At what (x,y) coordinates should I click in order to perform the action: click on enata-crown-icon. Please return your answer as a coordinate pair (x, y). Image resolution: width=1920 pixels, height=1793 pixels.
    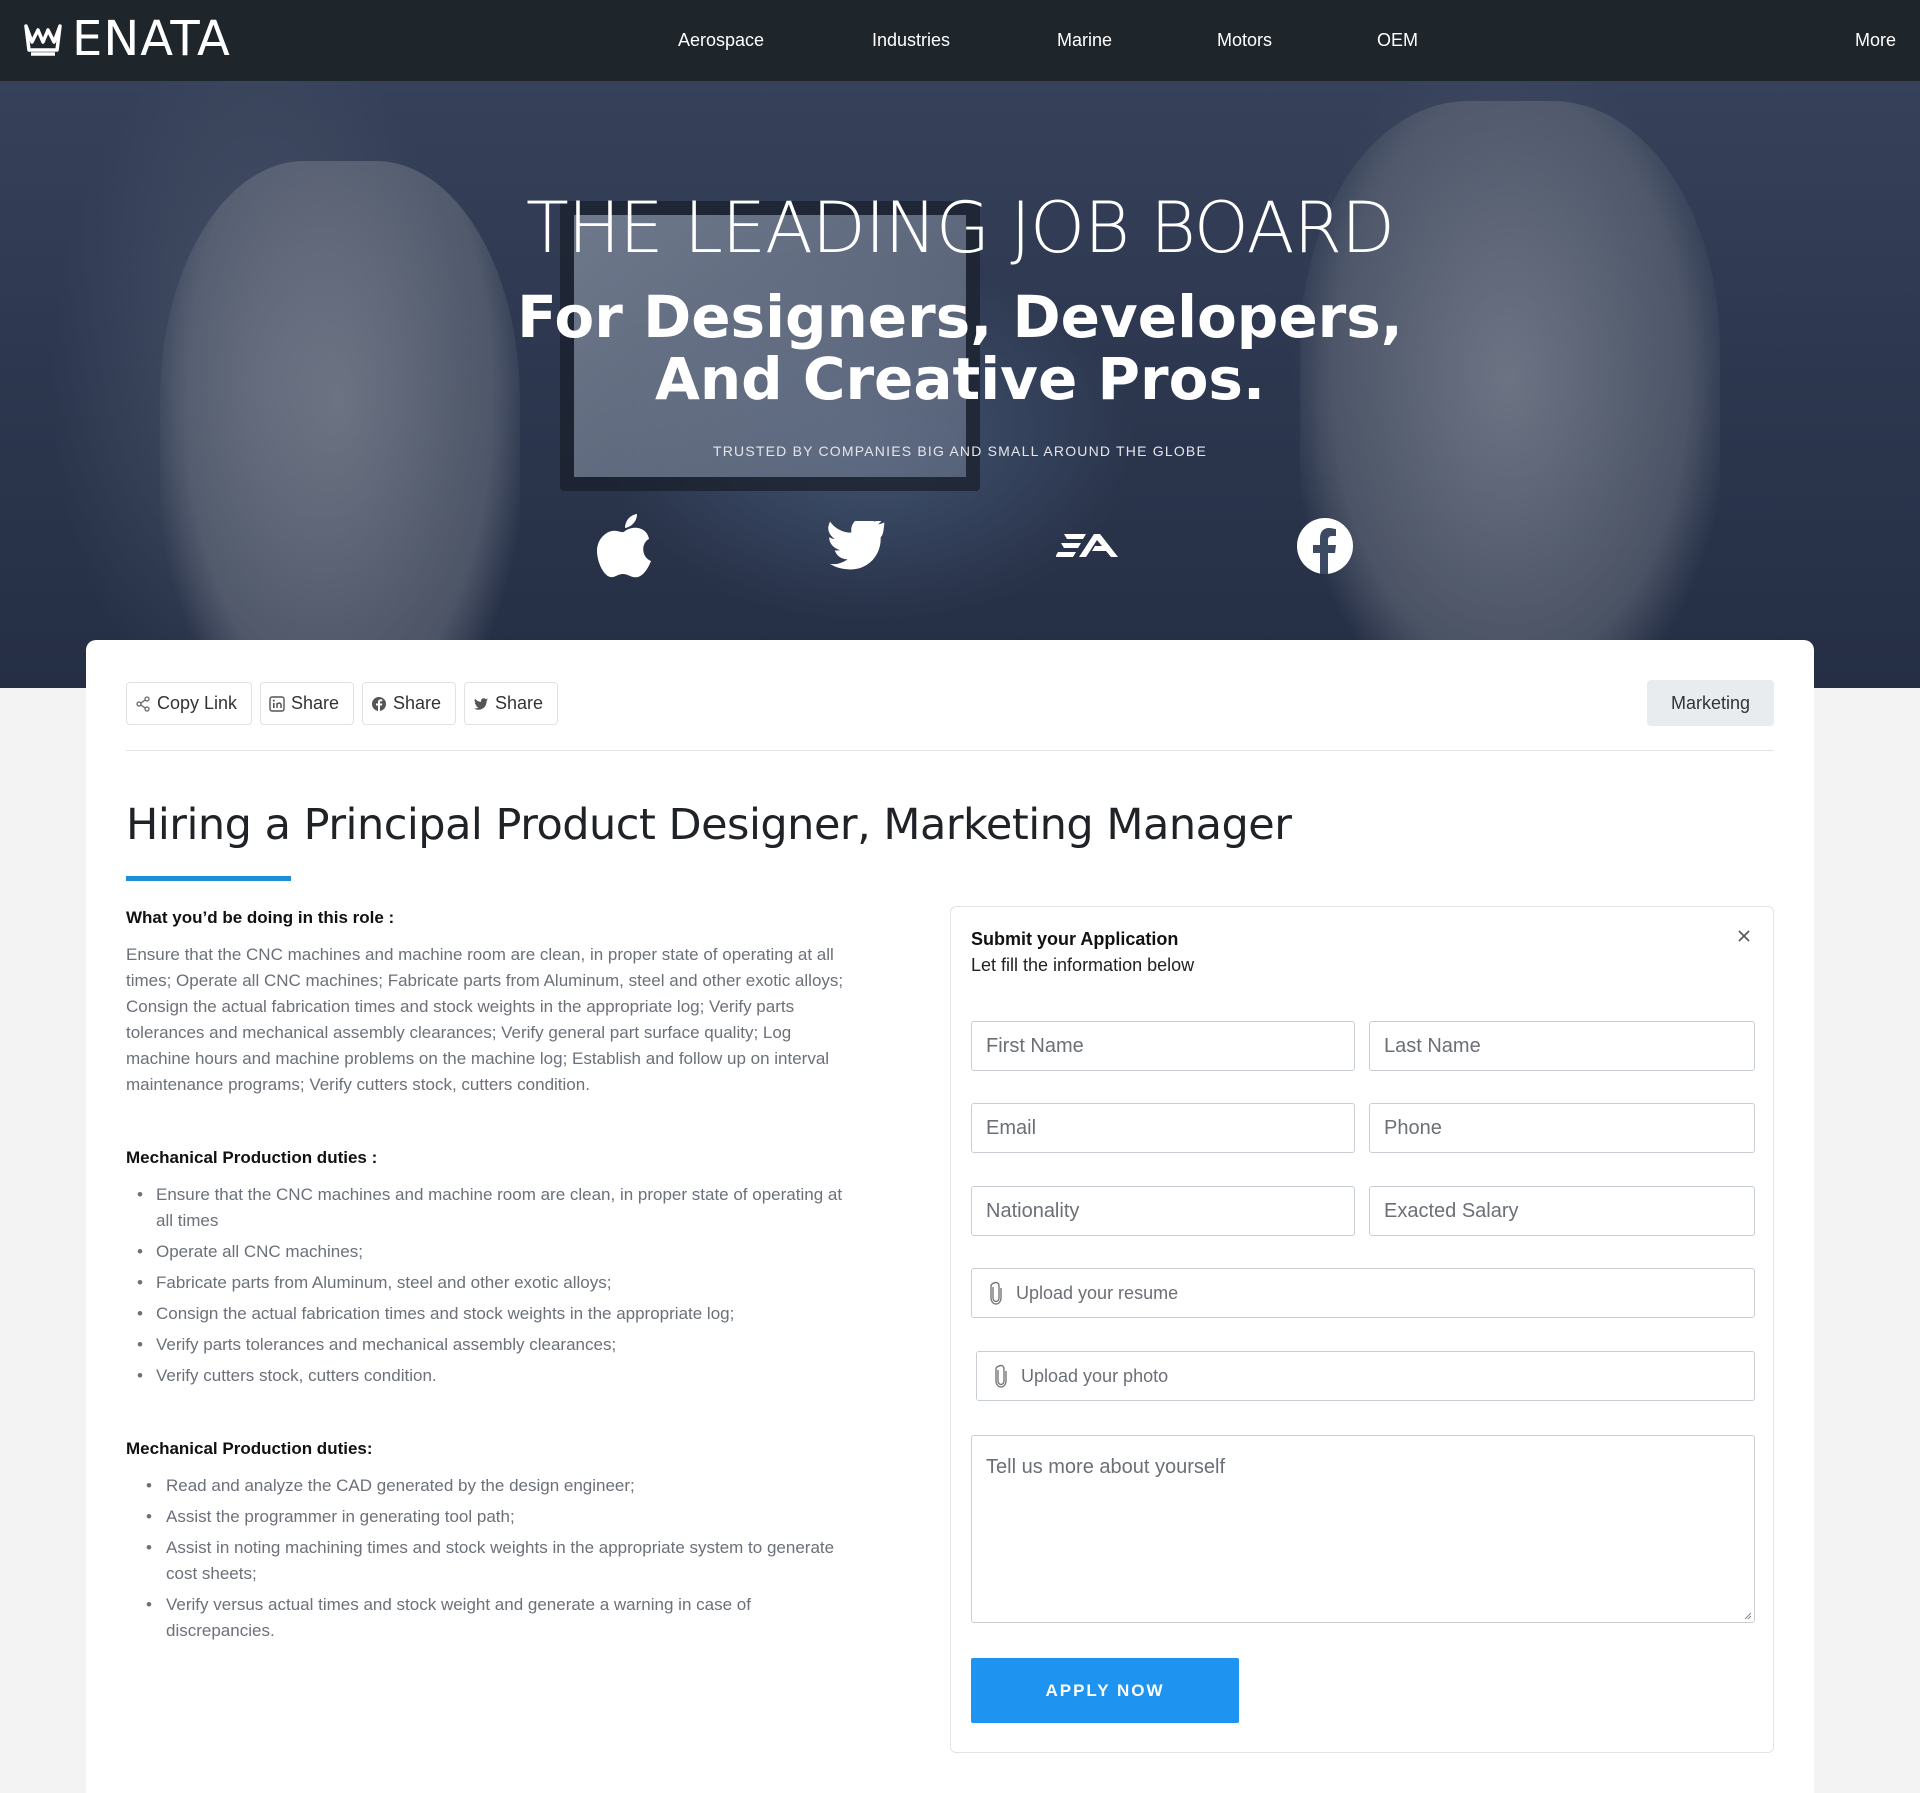
    Looking at the image, I should click on (43, 40).